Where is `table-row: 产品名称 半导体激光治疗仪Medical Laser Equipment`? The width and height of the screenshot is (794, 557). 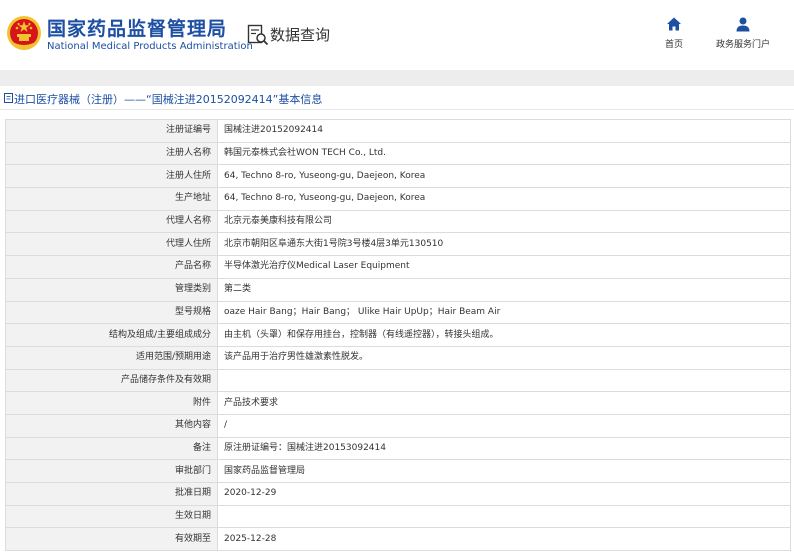 table-row: 产品名称 半导体激光治疗仪Medical Laser Equipment is located at coordinates (398, 267).